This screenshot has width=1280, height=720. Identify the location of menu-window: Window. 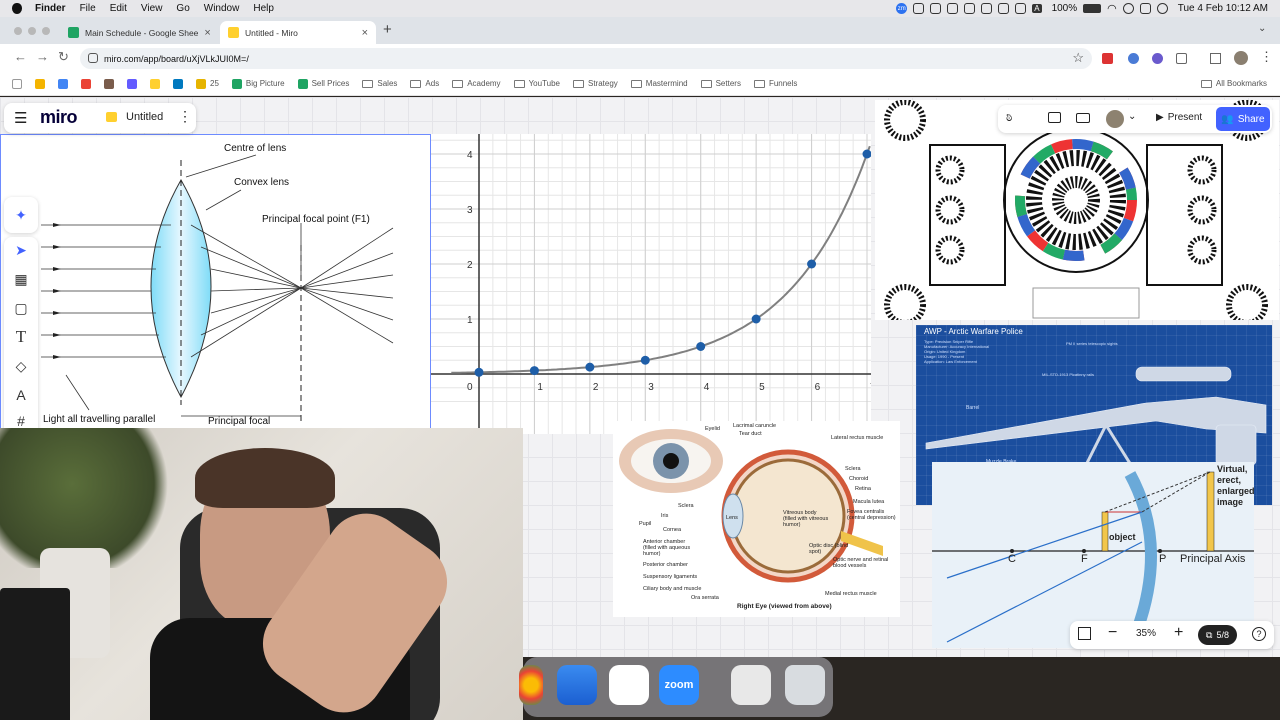
(222, 8).